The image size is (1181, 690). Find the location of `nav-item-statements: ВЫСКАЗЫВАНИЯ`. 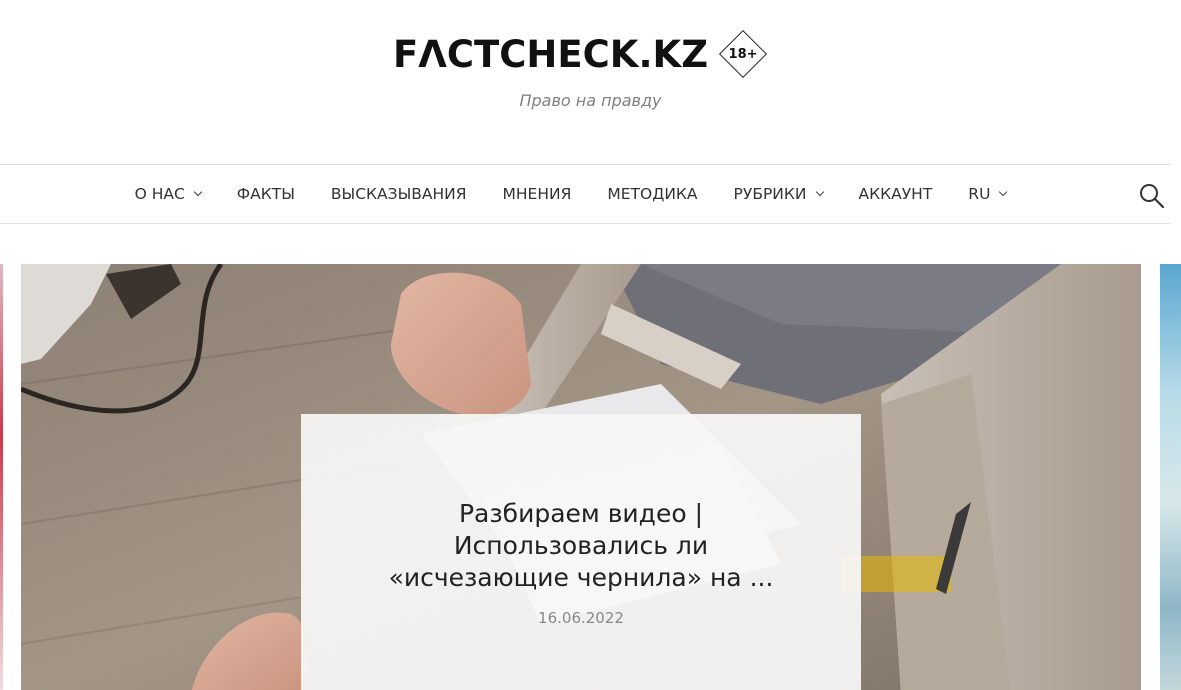

nav-item-statements: ВЫСКАЗЫВАНИЯ is located at coordinates (399, 194).